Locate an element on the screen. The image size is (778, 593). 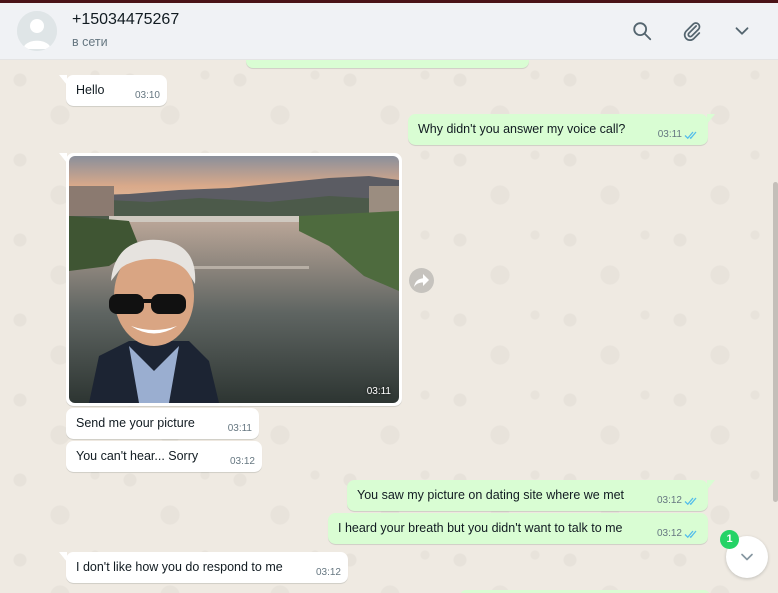
message-text: Send me your picture is located at coordinates (135, 423).